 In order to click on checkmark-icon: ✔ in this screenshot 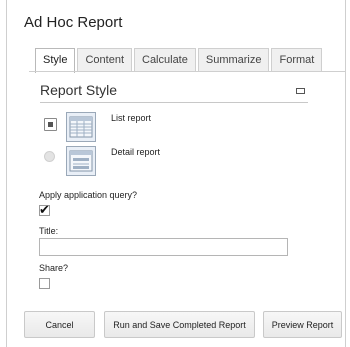, I will do `click(44, 209)`.